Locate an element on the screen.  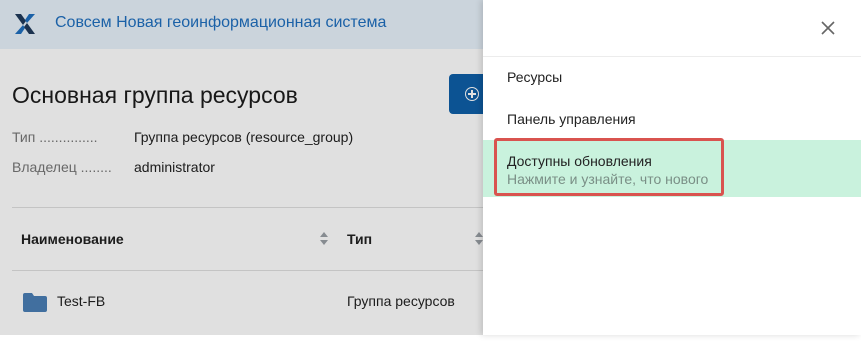
menu-item-sublabel: Нажмите и узнайте, что нового is located at coordinates (608, 179).